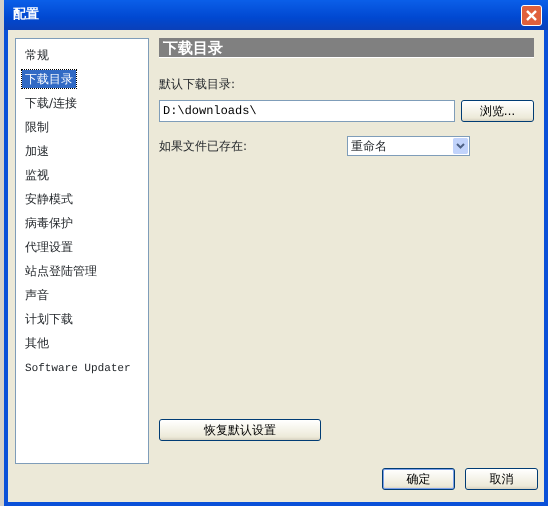 The image size is (548, 506). What do you see at coordinates (203, 146) in the screenshot?
I see `field-label: 如果文件已存在:` at bounding box center [203, 146].